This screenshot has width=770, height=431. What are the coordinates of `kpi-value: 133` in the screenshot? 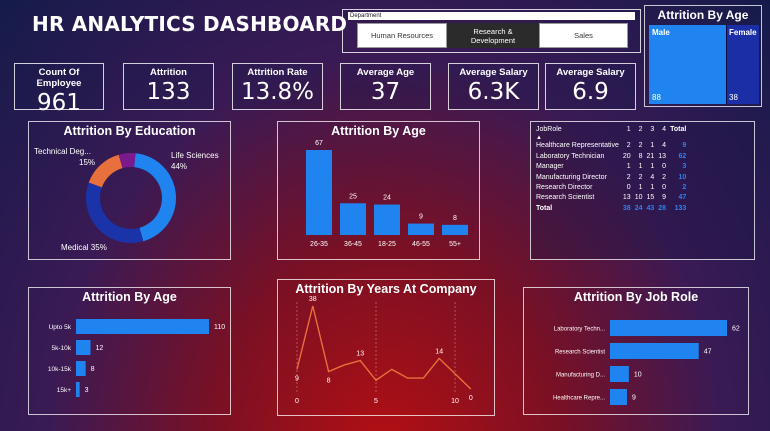 It's located at (168, 92).